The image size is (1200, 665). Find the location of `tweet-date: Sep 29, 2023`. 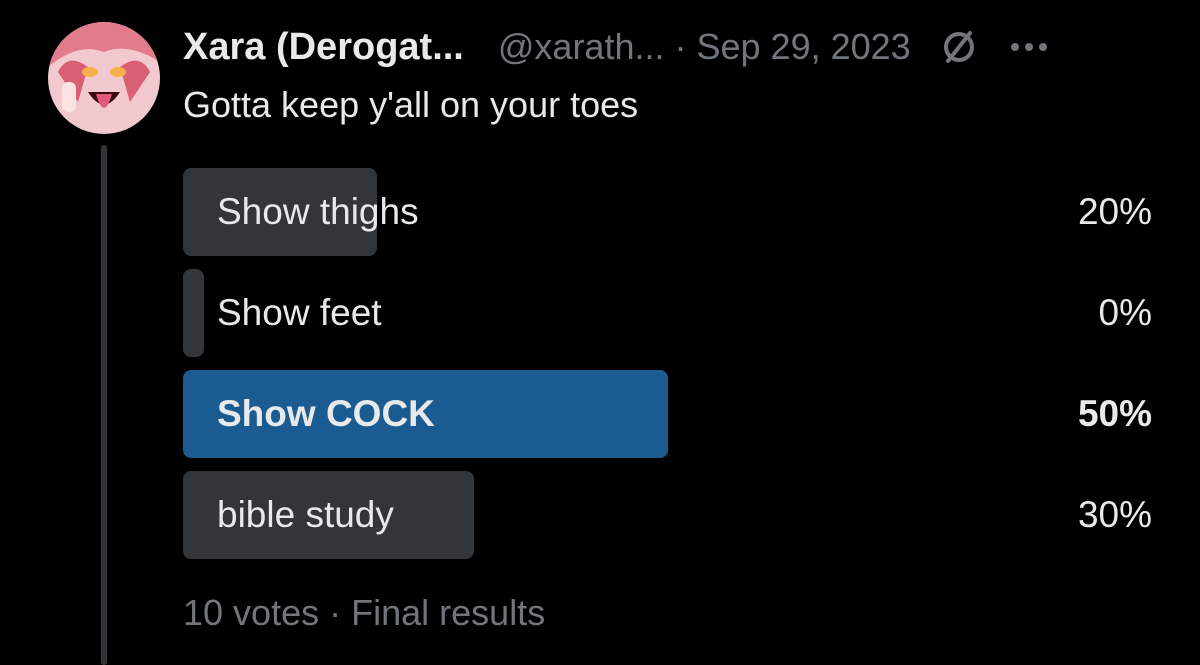

tweet-date: Sep 29, 2023 is located at coordinates (803, 47).